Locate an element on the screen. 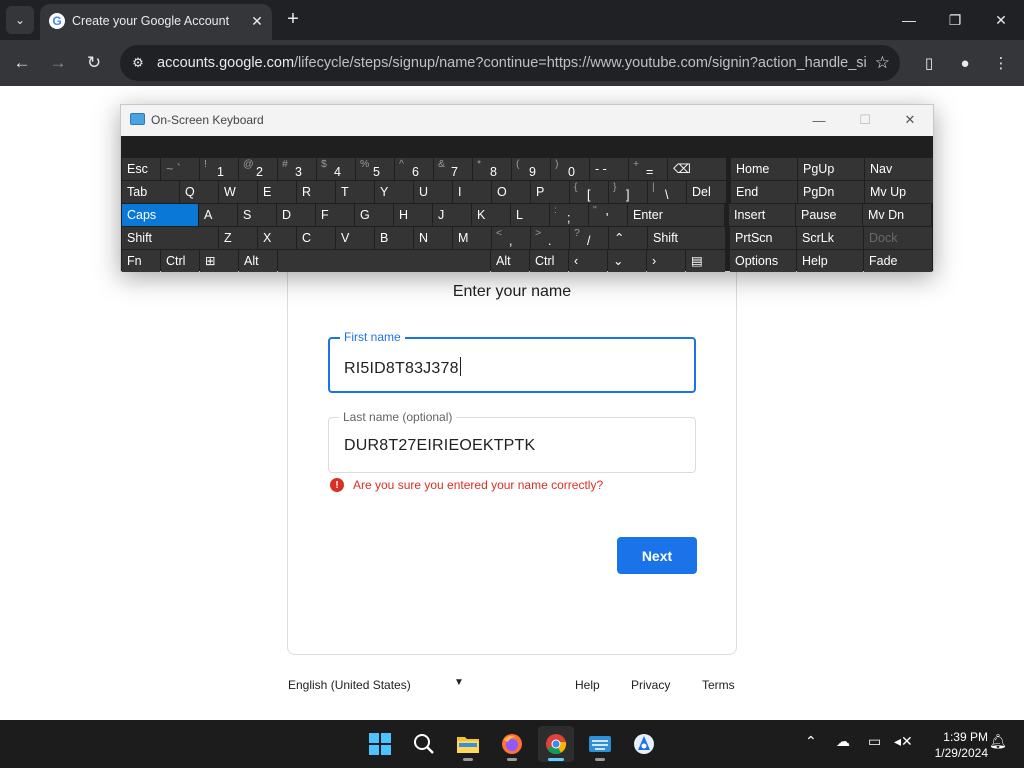 The width and height of the screenshot is (1024, 768). assistant-app-icon is located at coordinates (644, 744).